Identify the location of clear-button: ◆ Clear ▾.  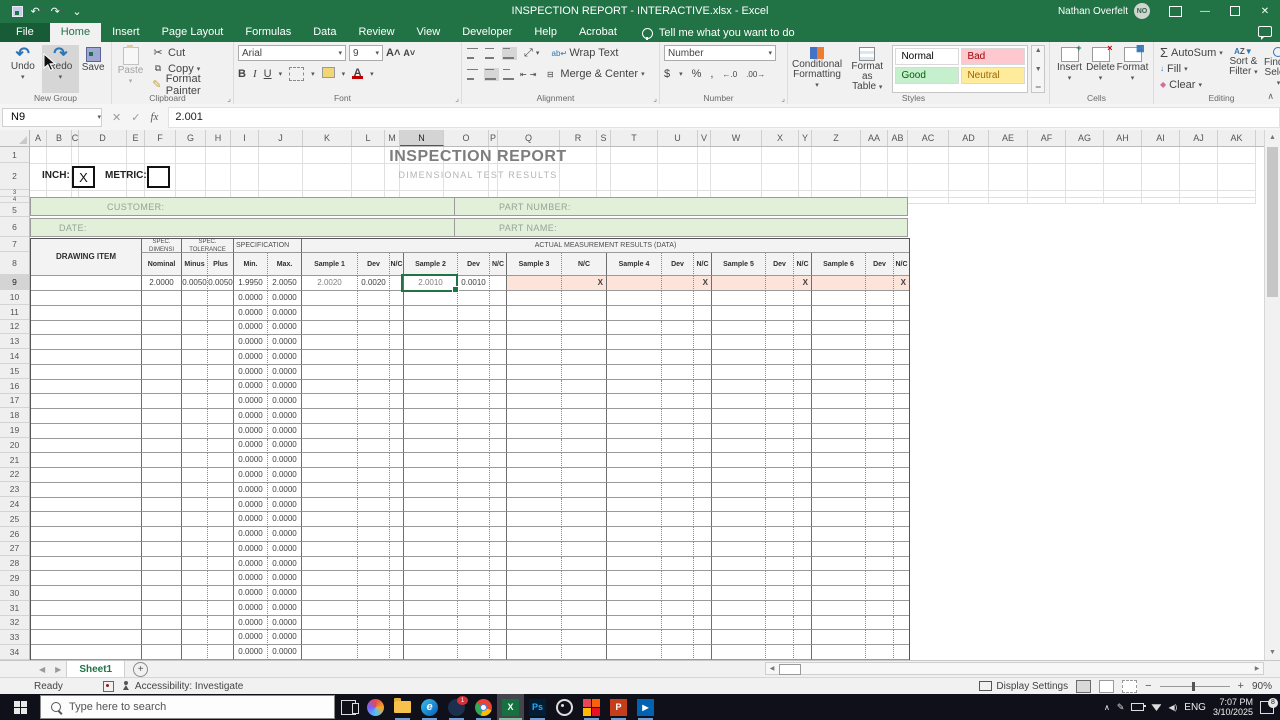
(1191, 84).